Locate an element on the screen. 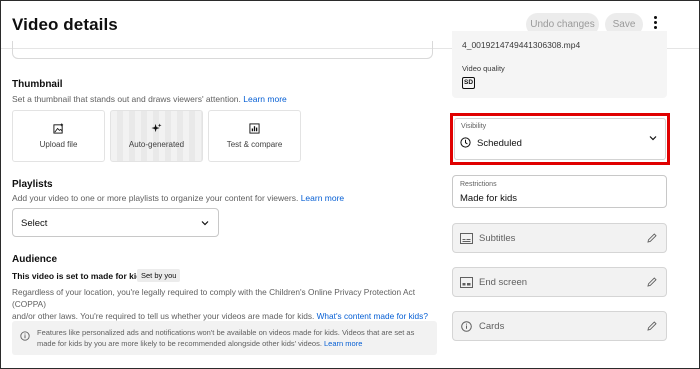 The height and width of the screenshot is (369, 700). upload-file-option: Upload file is located at coordinates (58, 136).